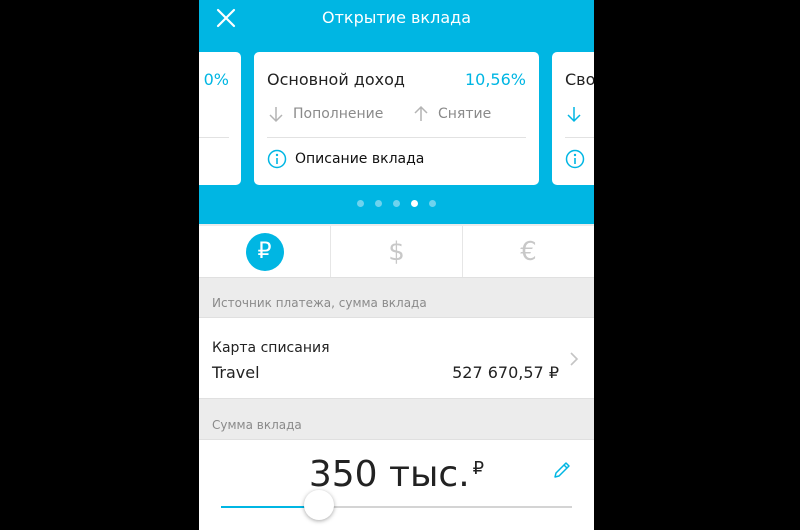 The width and height of the screenshot is (800, 530). What do you see at coordinates (338, 114) in the screenshot?
I see `deposit-label: Пополнение` at bounding box center [338, 114].